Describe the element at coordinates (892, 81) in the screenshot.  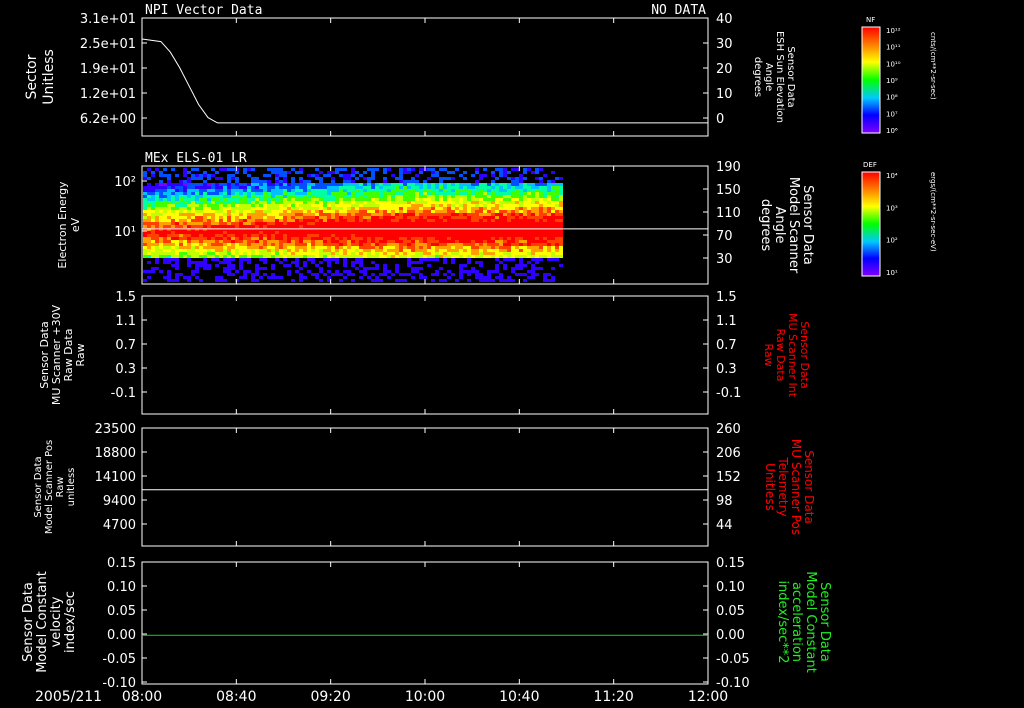
I see `colorbar-tick-label: 10⁹` at that location.